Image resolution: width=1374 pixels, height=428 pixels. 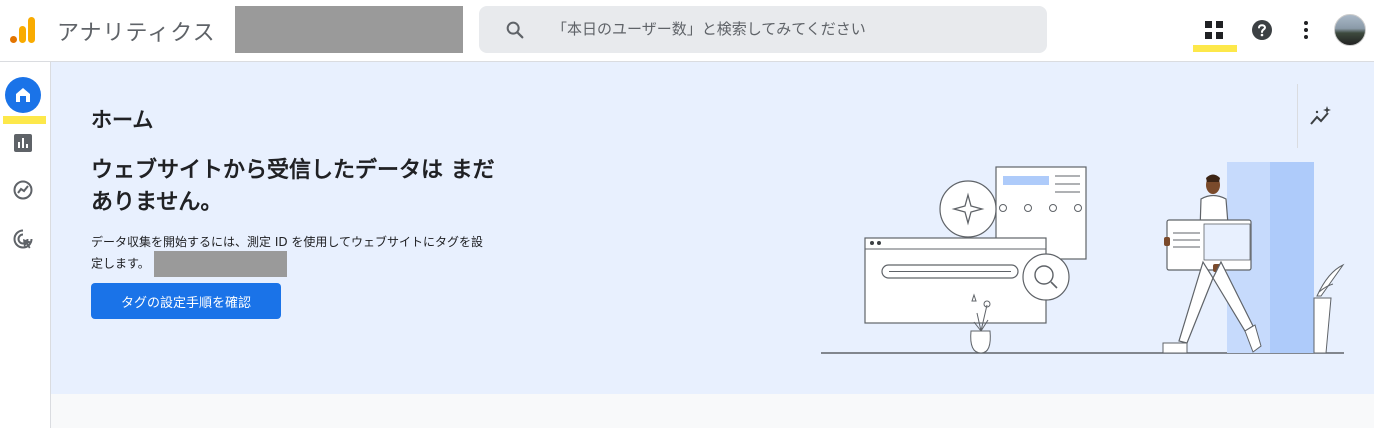 I want to click on view-tag-instructions-button: タグの設定手順を確認, so click(x=186, y=301).